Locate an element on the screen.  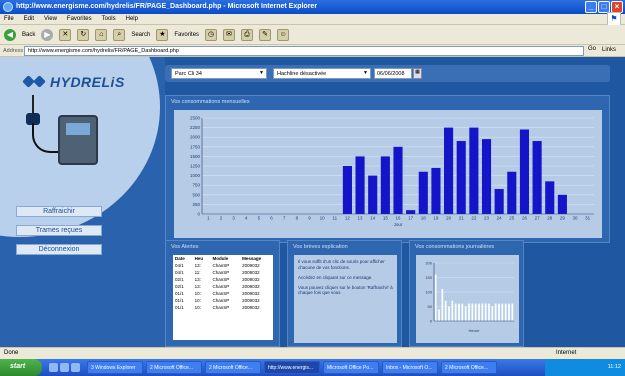
minimize-button: _ is located at coordinates (591, 7).